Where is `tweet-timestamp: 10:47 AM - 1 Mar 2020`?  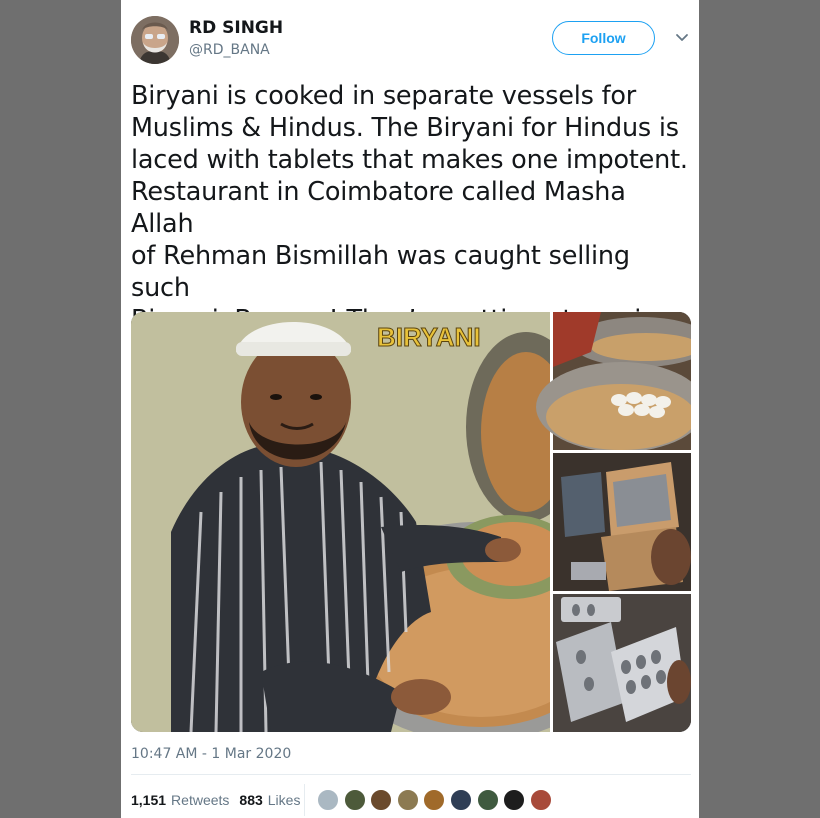 tweet-timestamp: 10:47 AM - 1 Mar 2020 is located at coordinates (211, 754).